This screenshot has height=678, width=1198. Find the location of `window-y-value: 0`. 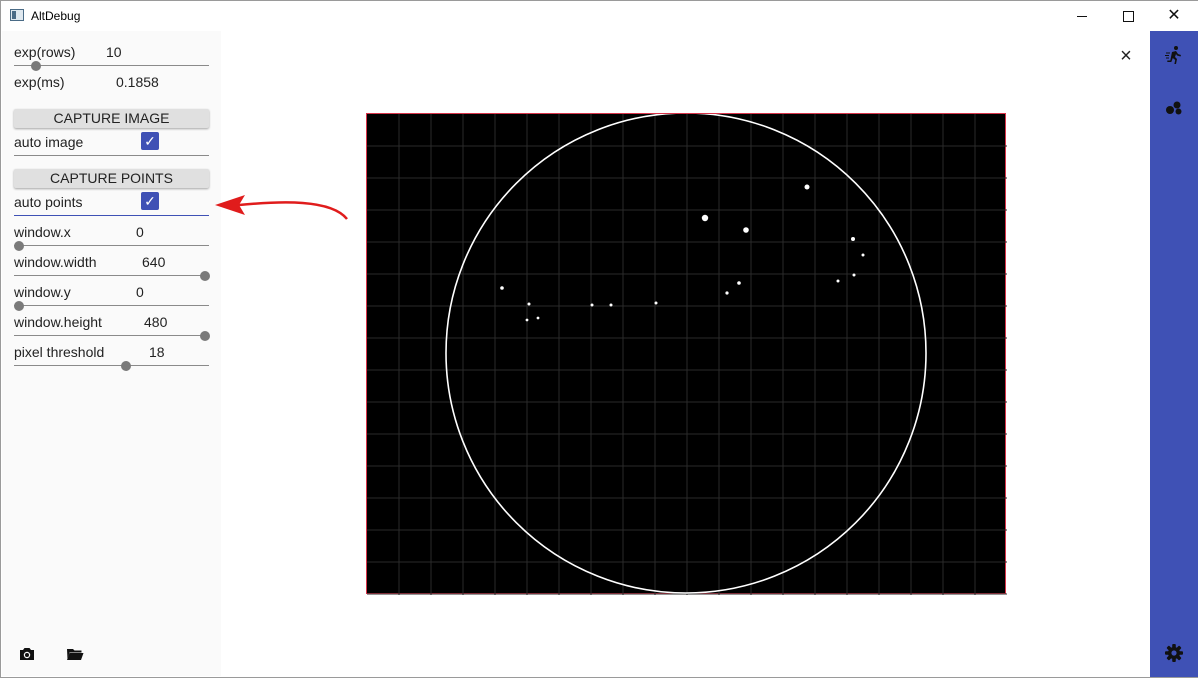

window-y-value: 0 is located at coordinates (140, 292).